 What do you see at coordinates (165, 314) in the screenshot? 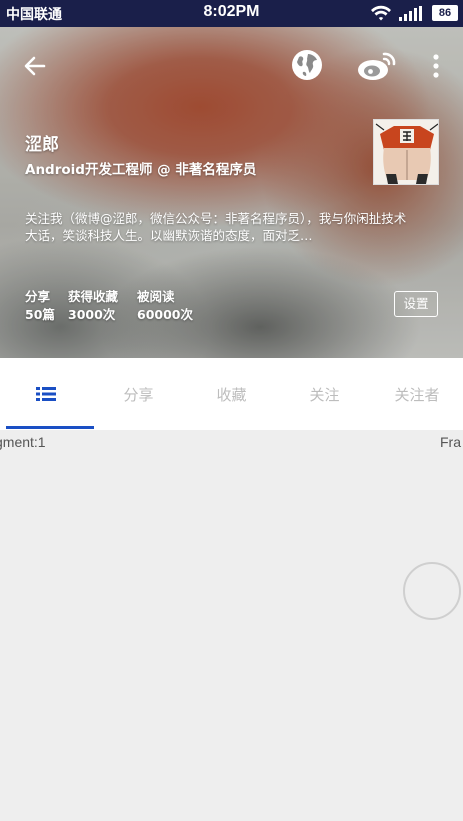
I see `stat-value: 60000次` at bounding box center [165, 314].